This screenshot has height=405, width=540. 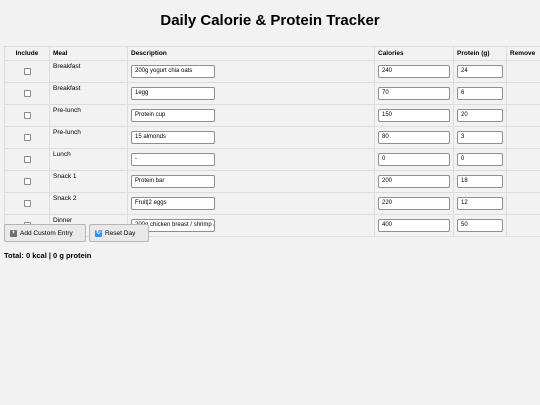 What do you see at coordinates (414, 93) in the screenshot?
I see `calories-input: 70` at bounding box center [414, 93].